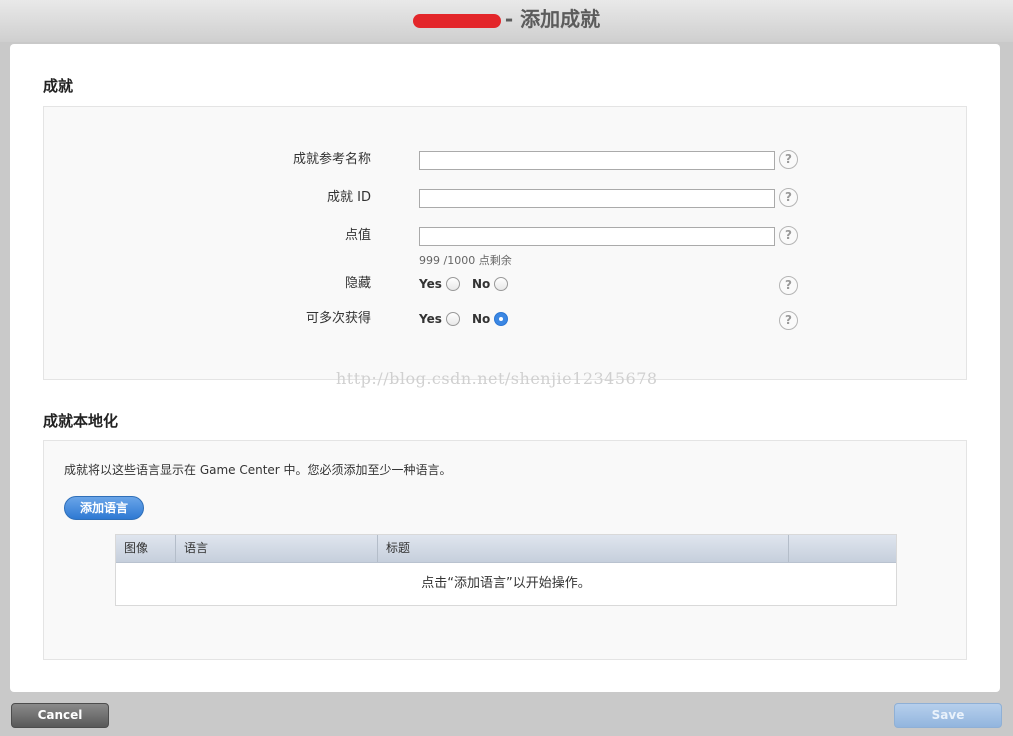  I want to click on hidden-no-radio, so click(501, 284).